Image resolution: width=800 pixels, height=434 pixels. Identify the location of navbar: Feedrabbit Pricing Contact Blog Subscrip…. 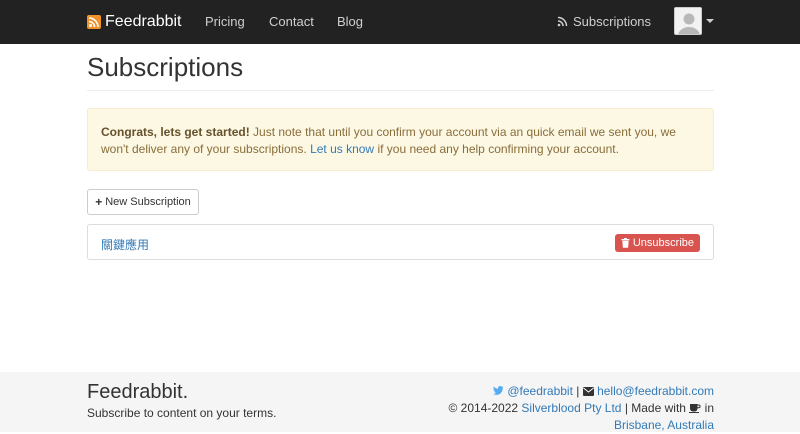
(400, 22).